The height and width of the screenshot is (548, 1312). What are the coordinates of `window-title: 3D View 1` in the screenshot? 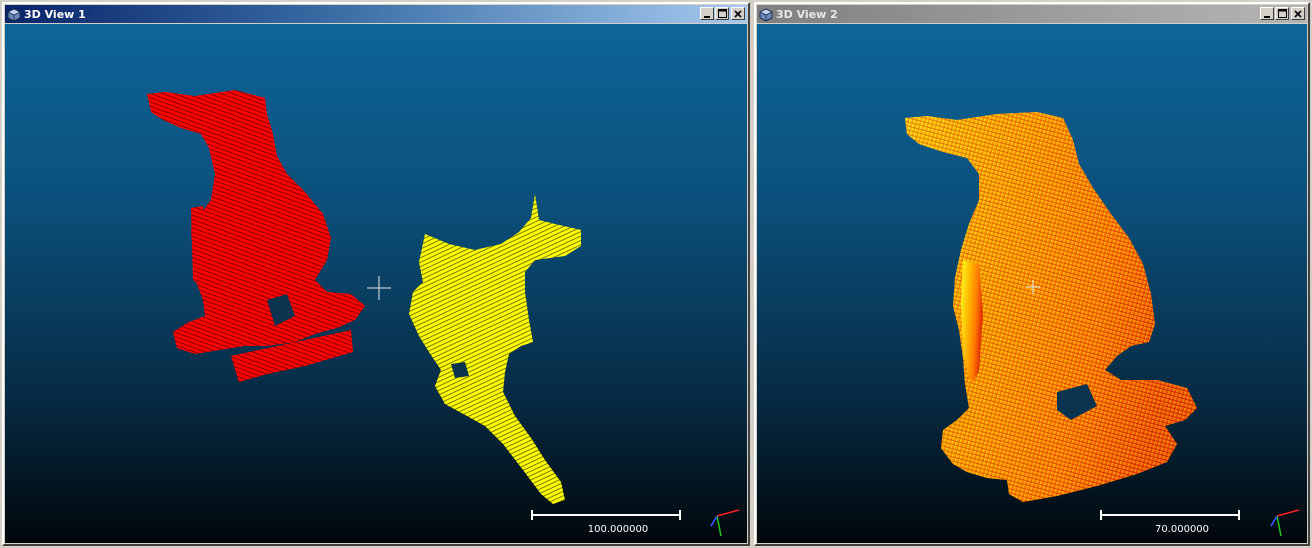 It's located at (55, 14).